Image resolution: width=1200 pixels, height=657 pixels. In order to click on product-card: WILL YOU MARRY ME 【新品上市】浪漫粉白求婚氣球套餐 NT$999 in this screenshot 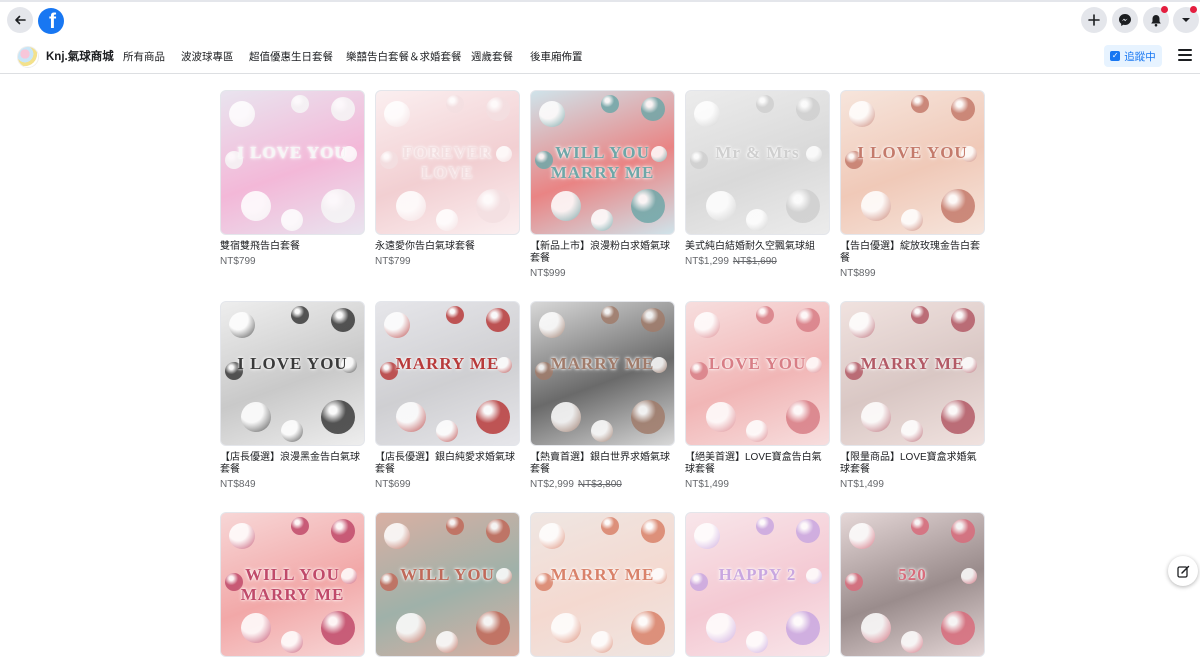, I will do `click(602, 184)`.